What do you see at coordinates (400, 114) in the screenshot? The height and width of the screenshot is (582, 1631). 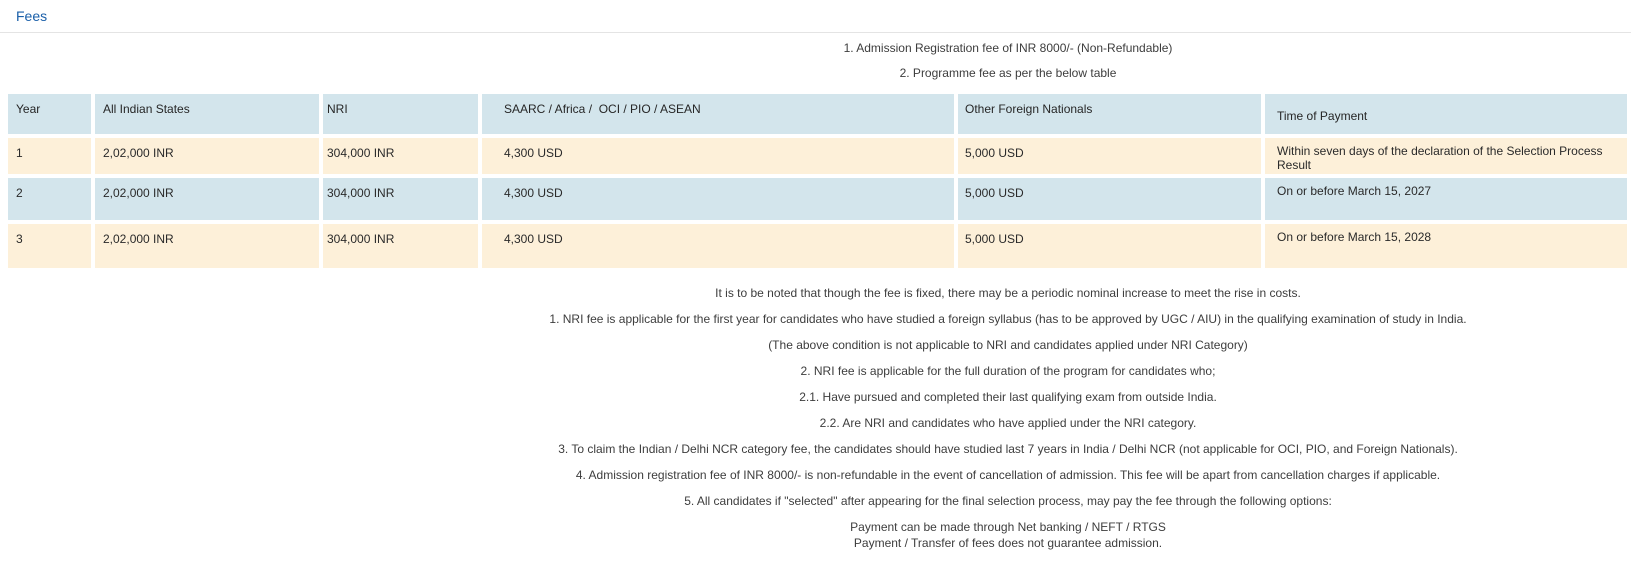 I see `header-cell-nri: NRI` at bounding box center [400, 114].